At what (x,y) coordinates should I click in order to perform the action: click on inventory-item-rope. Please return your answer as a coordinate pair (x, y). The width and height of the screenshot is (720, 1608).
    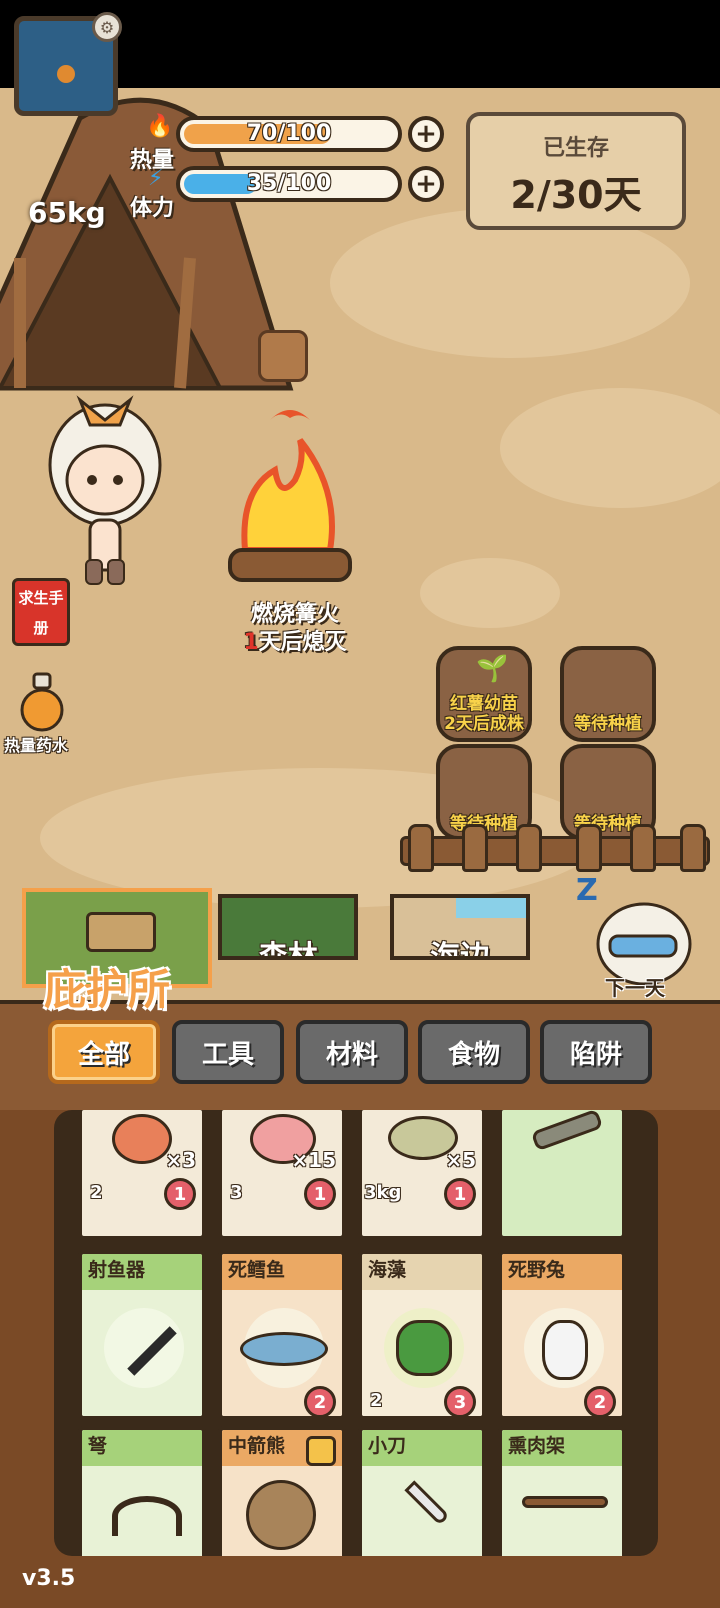
    Looking at the image, I should click on (562, 1175).